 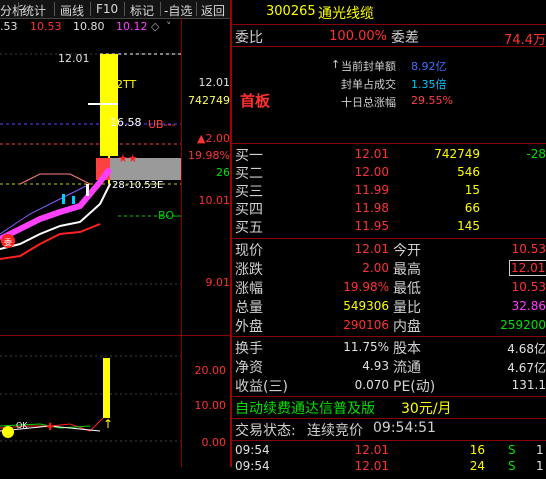 I want to click on legend-v4: 10.12, so click(x=132, y=26).